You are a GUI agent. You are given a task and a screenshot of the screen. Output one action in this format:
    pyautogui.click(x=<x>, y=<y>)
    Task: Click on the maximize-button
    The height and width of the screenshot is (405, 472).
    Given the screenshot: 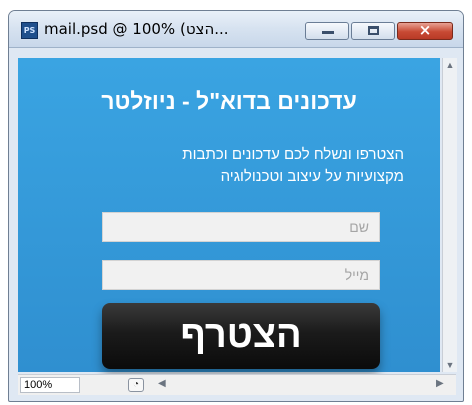 What is the action you would take?
    pyautogui.click(x=373, y=31)
    